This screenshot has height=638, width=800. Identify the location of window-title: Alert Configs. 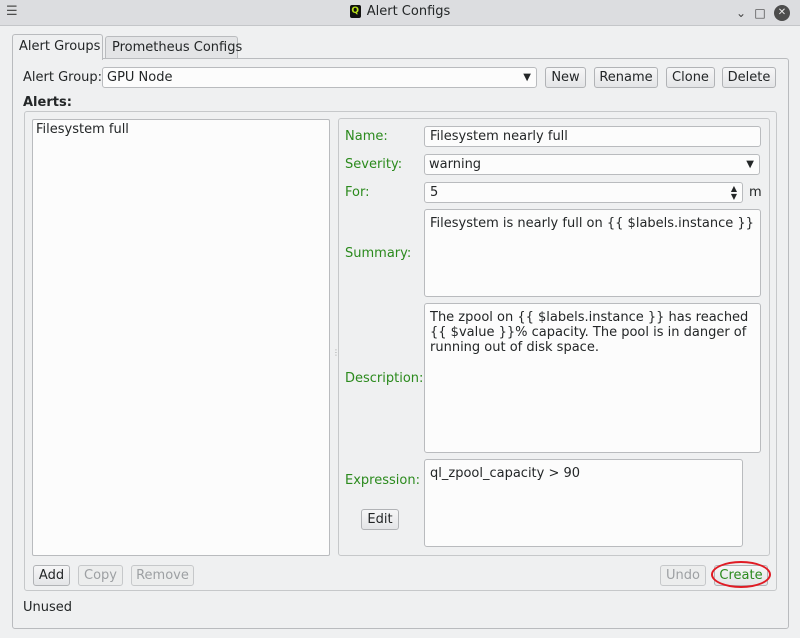
(408, 11).